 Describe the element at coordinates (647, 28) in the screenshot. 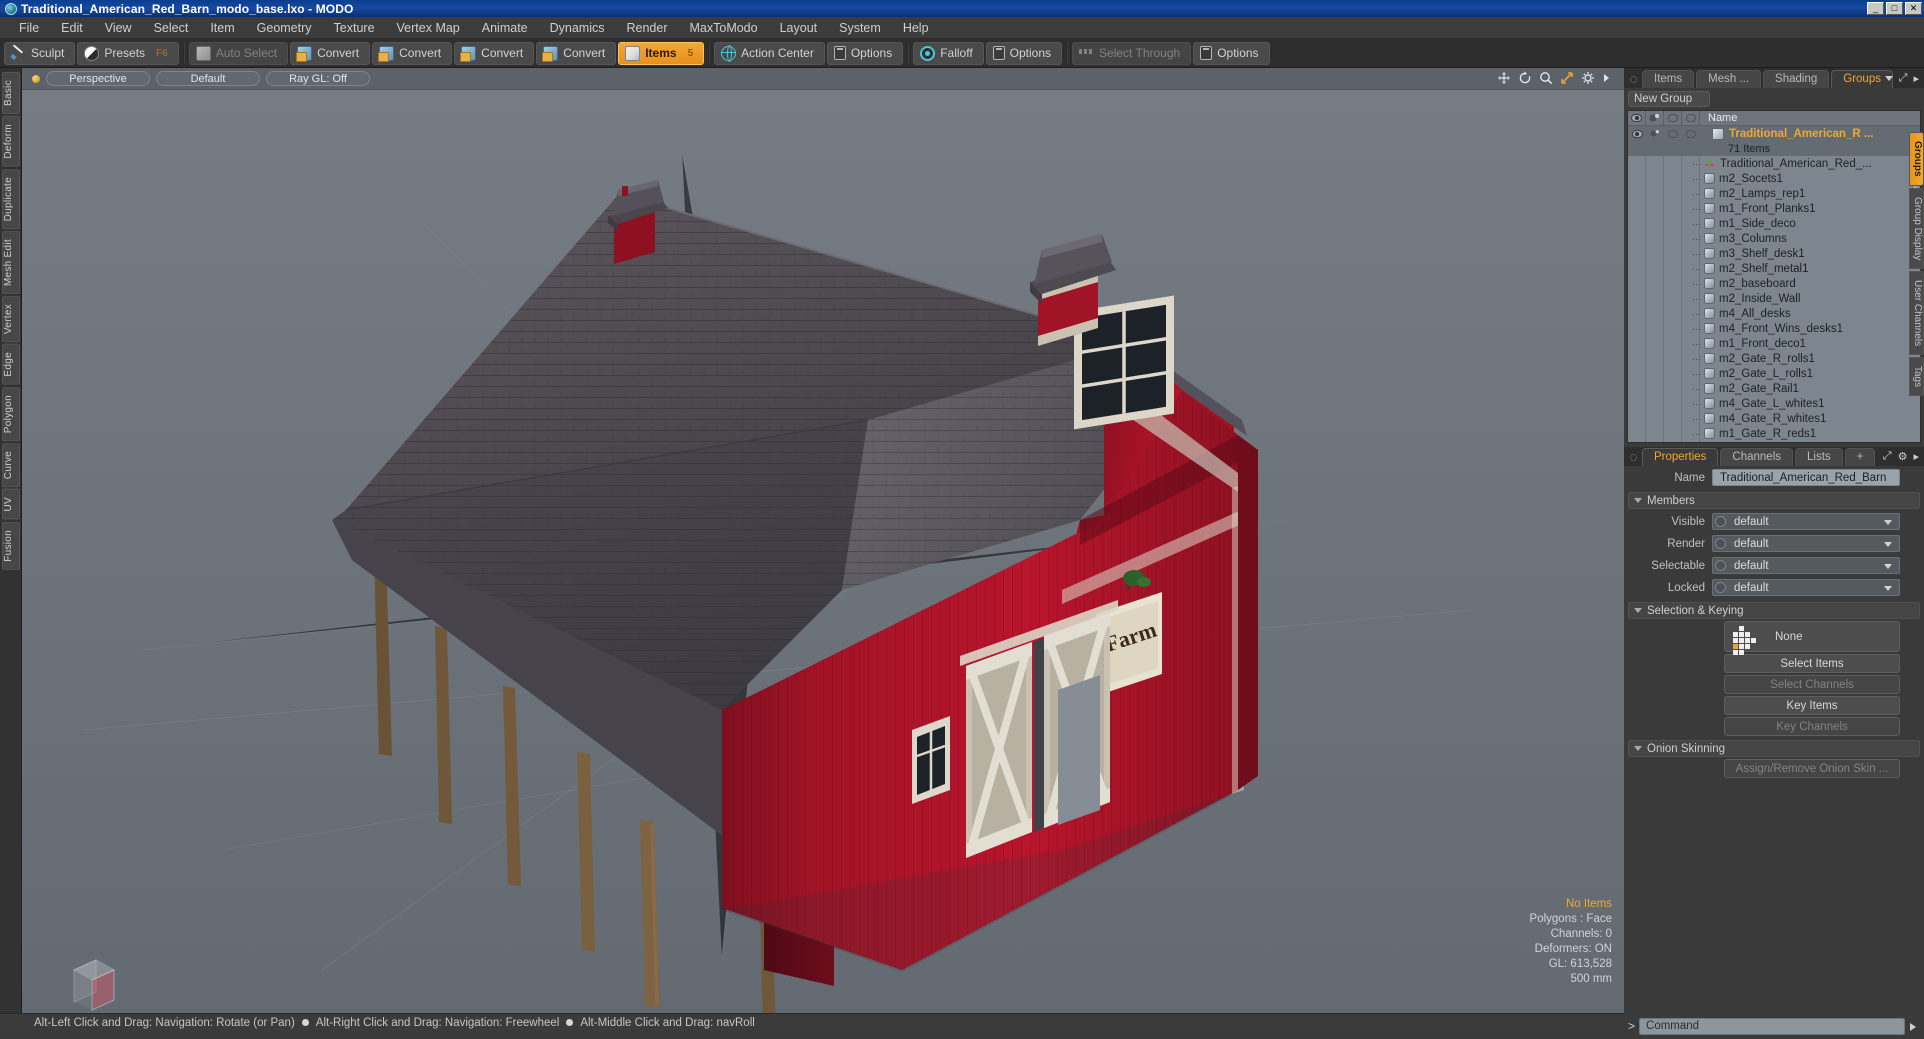

I see `menu-item-render: Render` at that location.